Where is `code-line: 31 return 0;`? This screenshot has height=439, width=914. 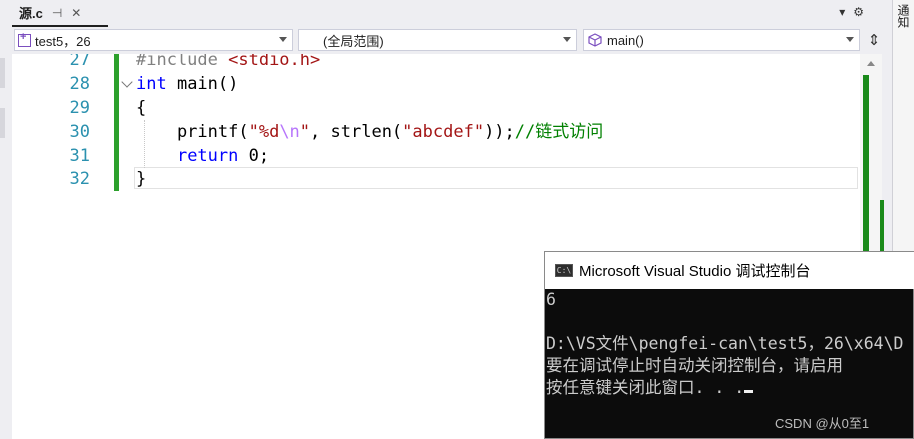
code-line: 31 return 0; is located at coordinates (446, 156).